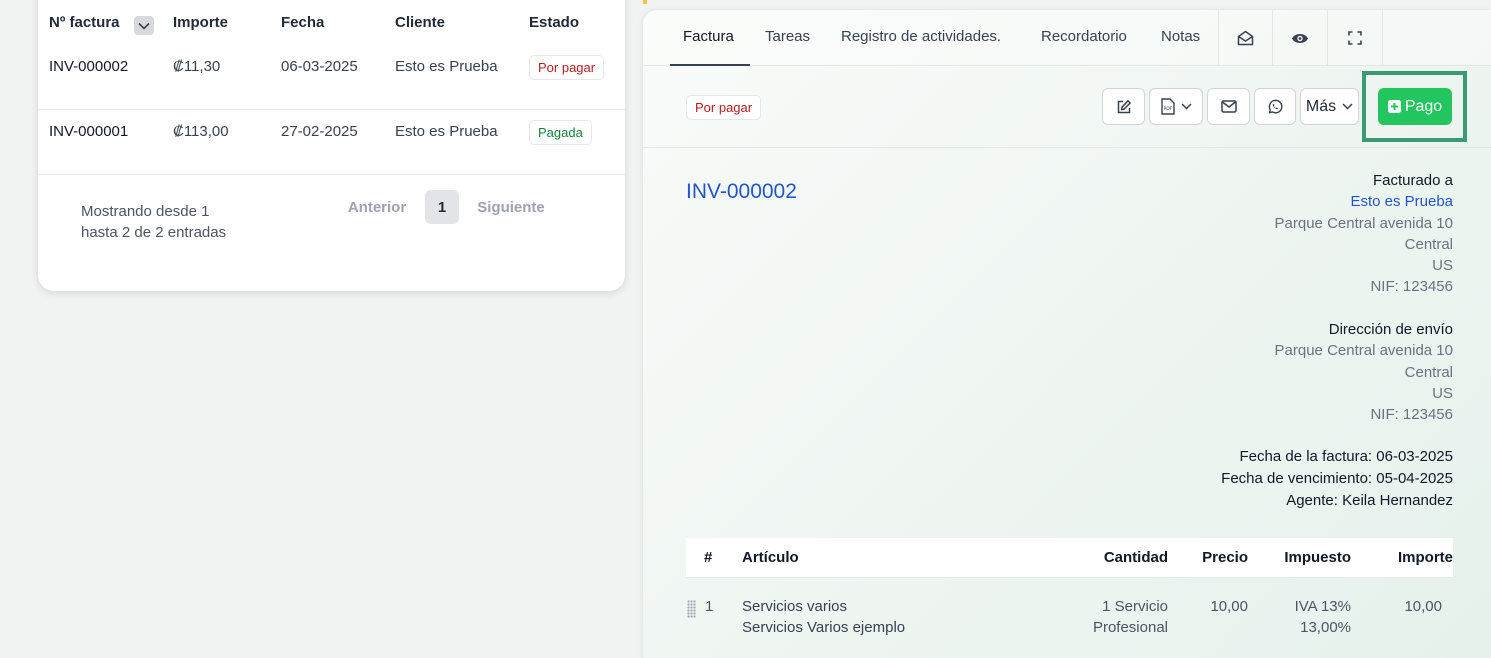  I want to click on envelope-icon, so click(1228, 106).